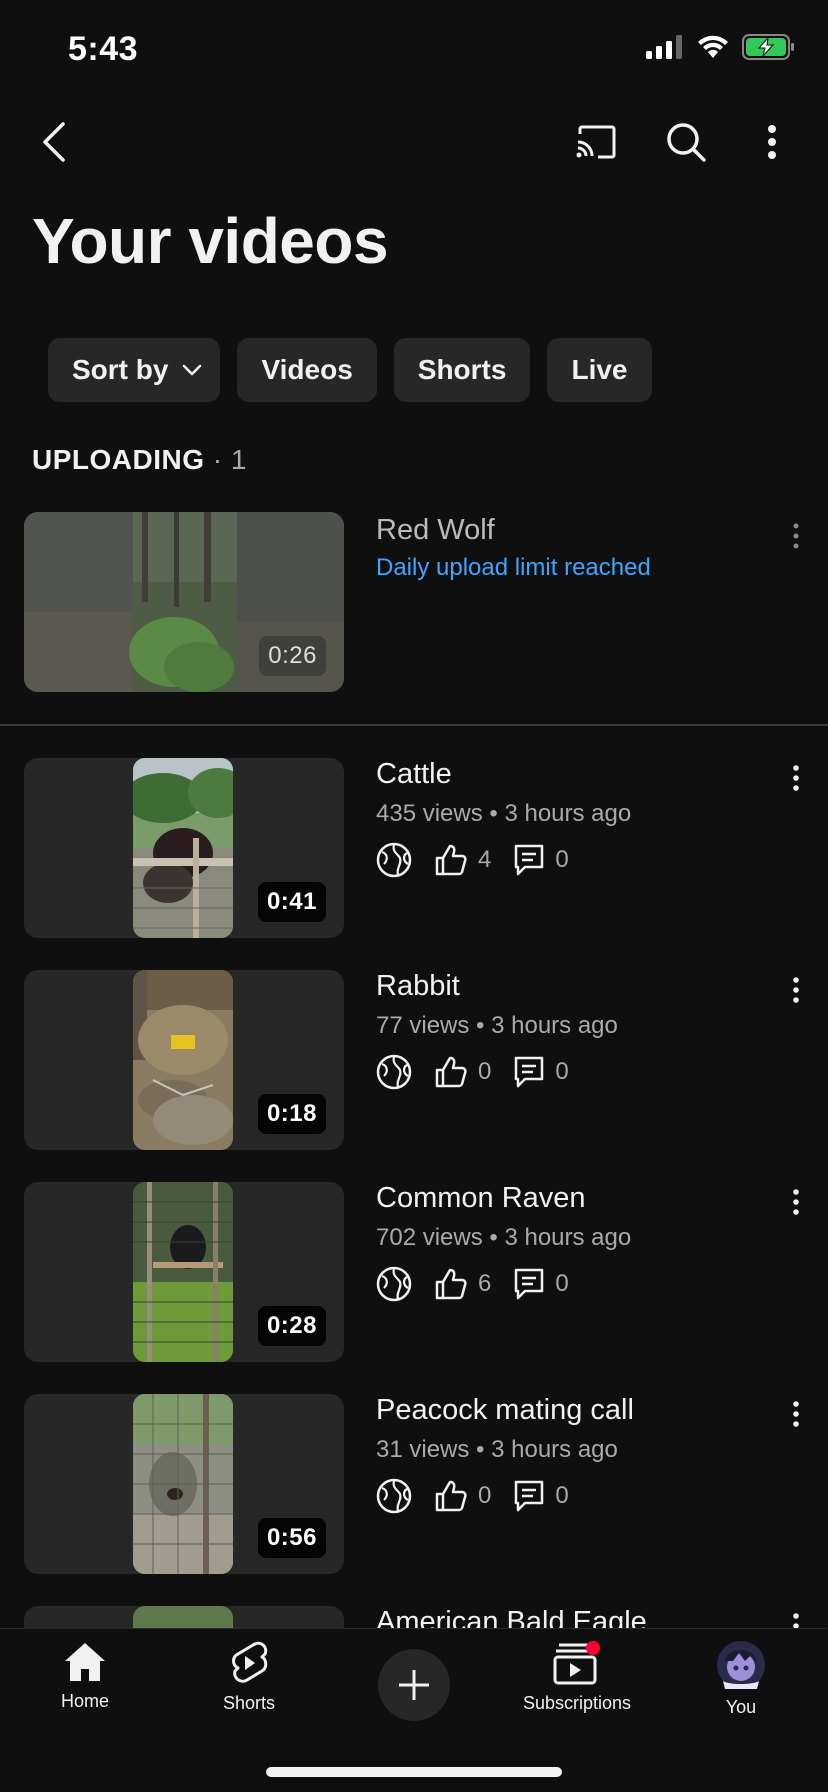  I want to click on like-count: 4, so click(485, 859).